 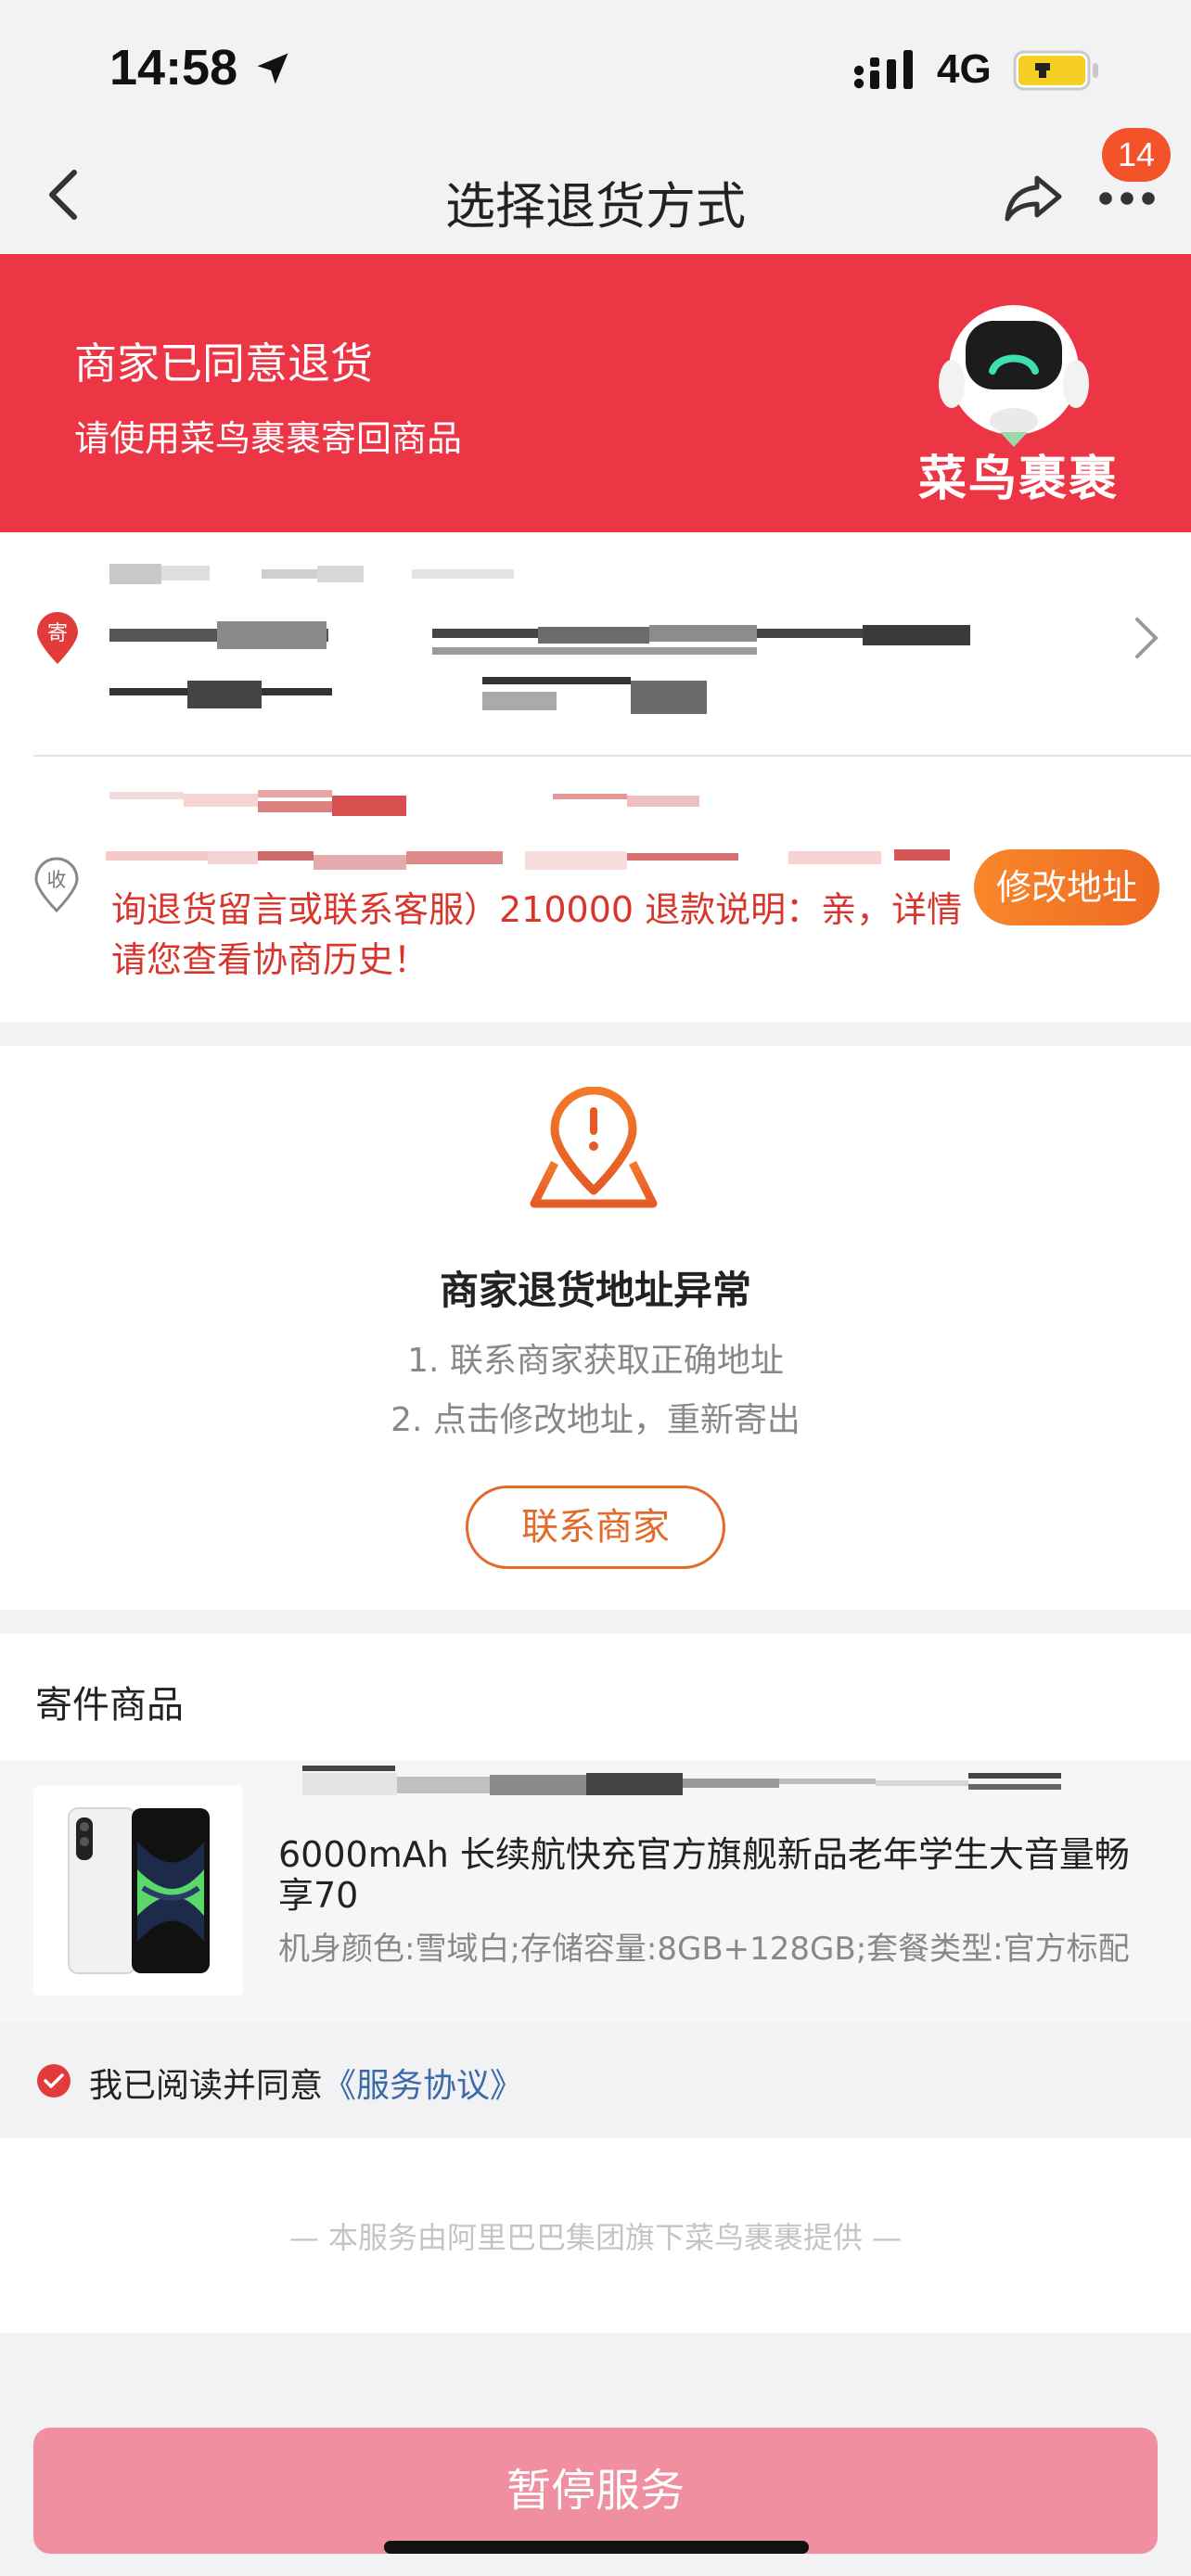 I want to click on goods-spec: 机身颜色:雪域白;存储容量:8GB+128GB;套餐类型:官方标配, so click(x=704, y=1950).